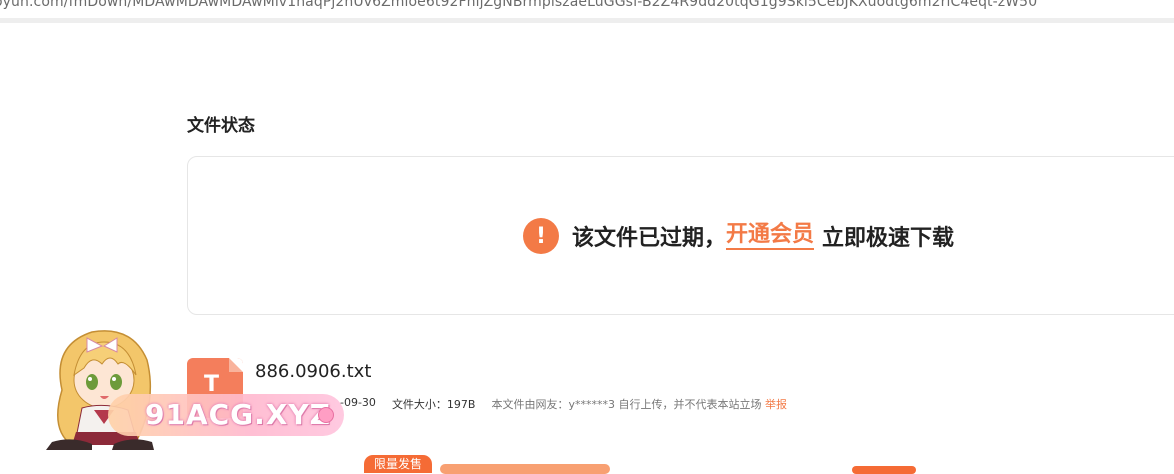 The image size is (1174, 474). I want to click on uploader-note: 本文件由网友：y******3 自行上传，并不代表本站立场 举报, so click(639, 404).